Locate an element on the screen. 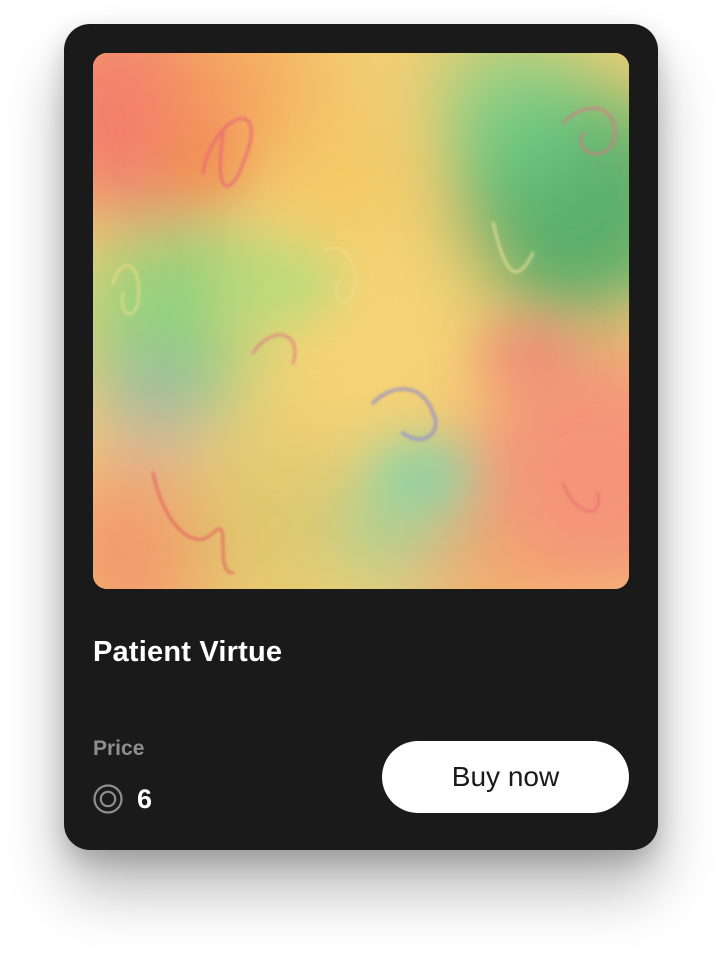 This screenshot has height=954, width=722. coin-icon is located at coordinates (108, 799).